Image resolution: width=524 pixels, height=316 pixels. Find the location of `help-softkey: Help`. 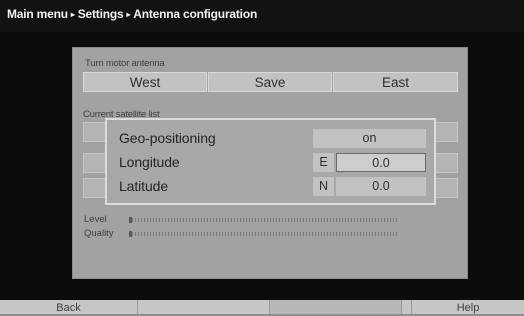

help-softkey: Help is located at coordinates (468, 307).